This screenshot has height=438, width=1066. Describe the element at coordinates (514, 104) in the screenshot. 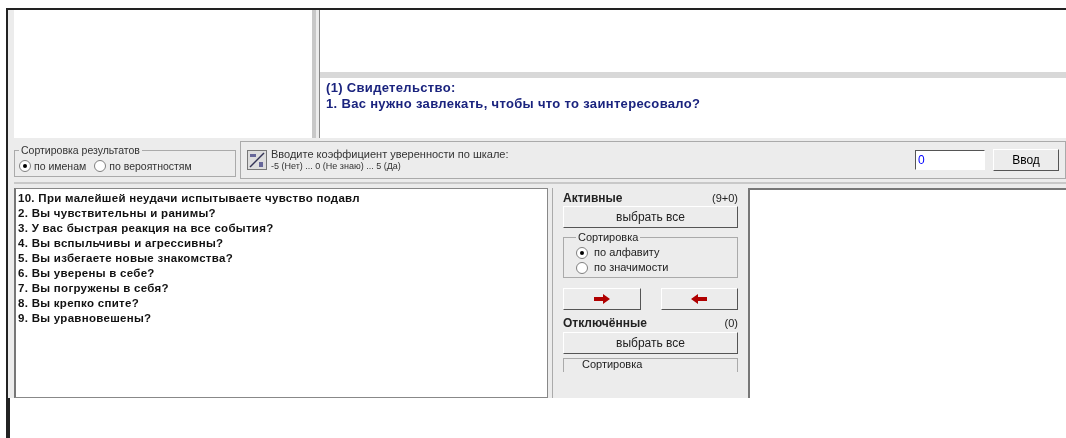

I see `evidence-question: 1. Вас нужно завлекать, чтобы что то заинтересовало?` at that location.